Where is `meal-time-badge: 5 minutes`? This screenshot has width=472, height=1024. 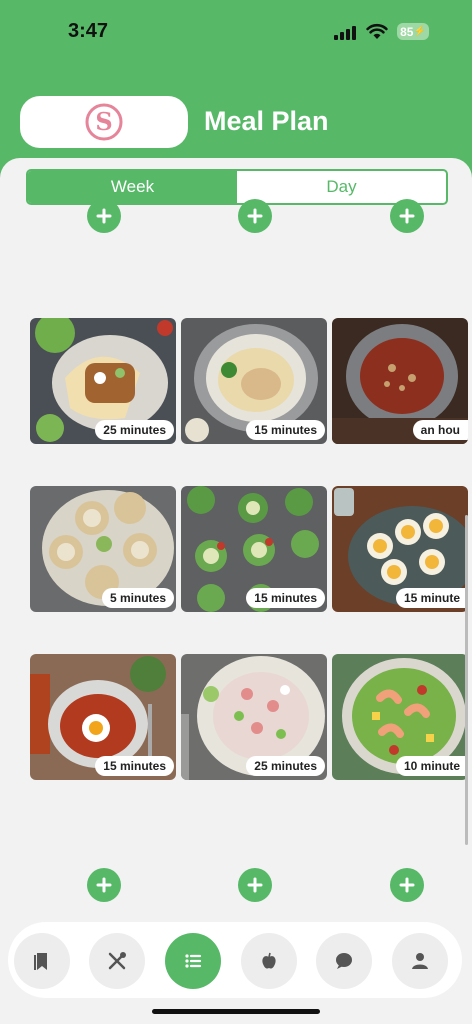
meal-time-badge: 5 minutes is located at coordinates (137, 598).